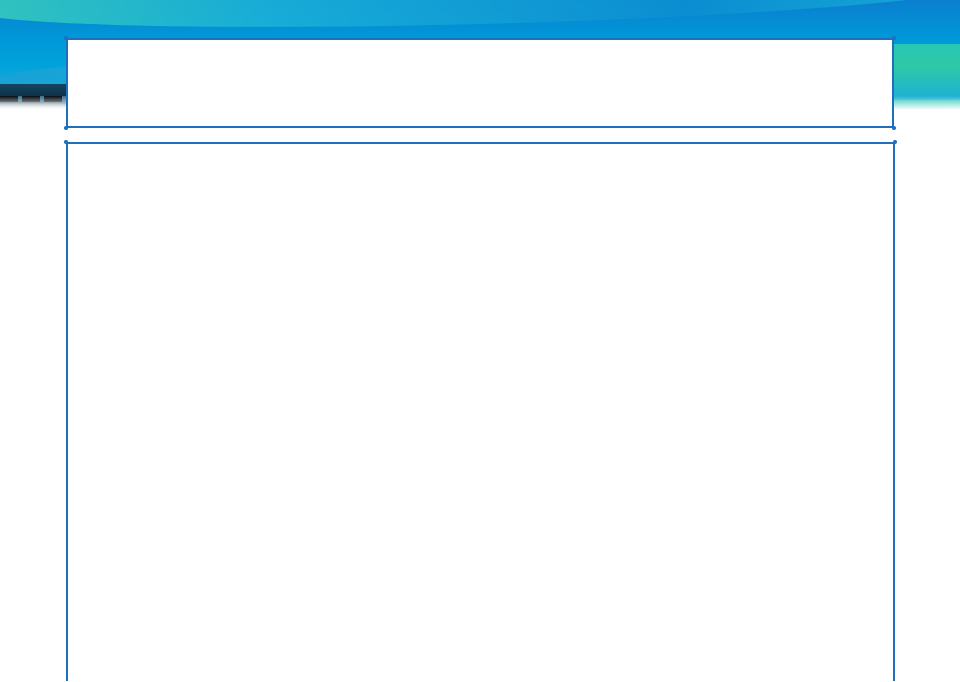 This screenshot has width=960, height=682. I want to click on title-placeholder, so click(480, 83).